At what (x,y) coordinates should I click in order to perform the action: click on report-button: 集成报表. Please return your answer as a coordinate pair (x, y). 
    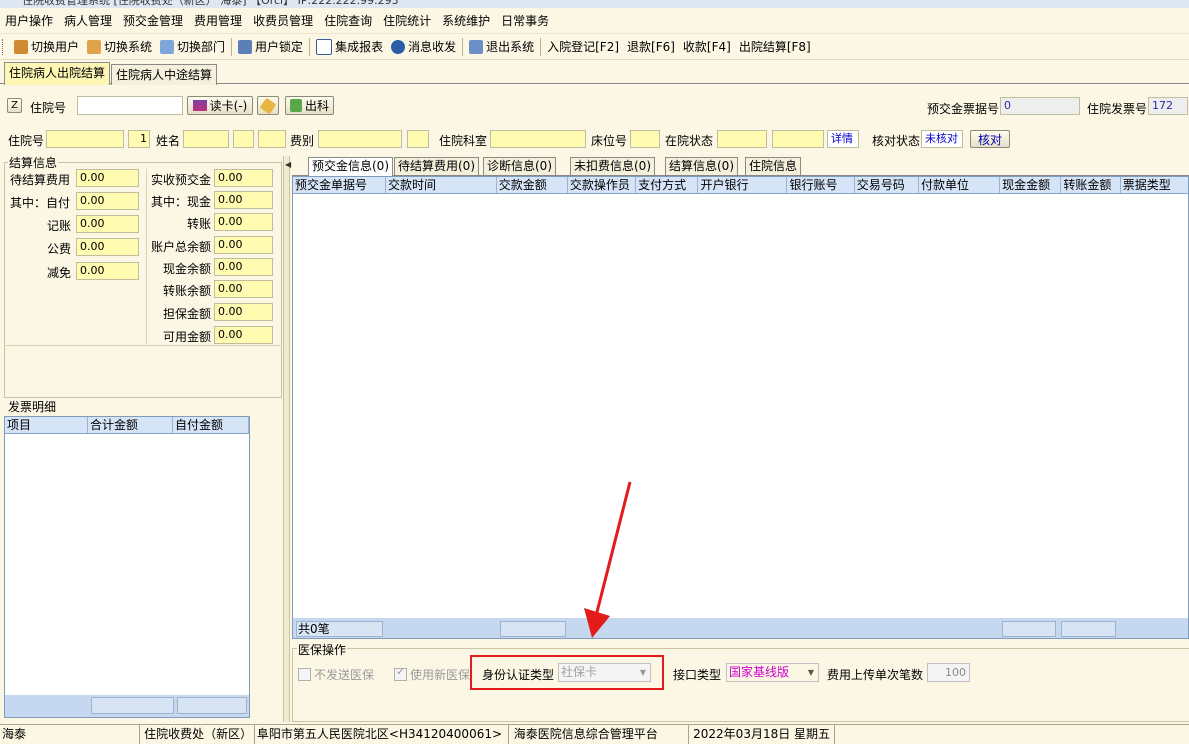
    Looking at the image, I should click on (349, 47).